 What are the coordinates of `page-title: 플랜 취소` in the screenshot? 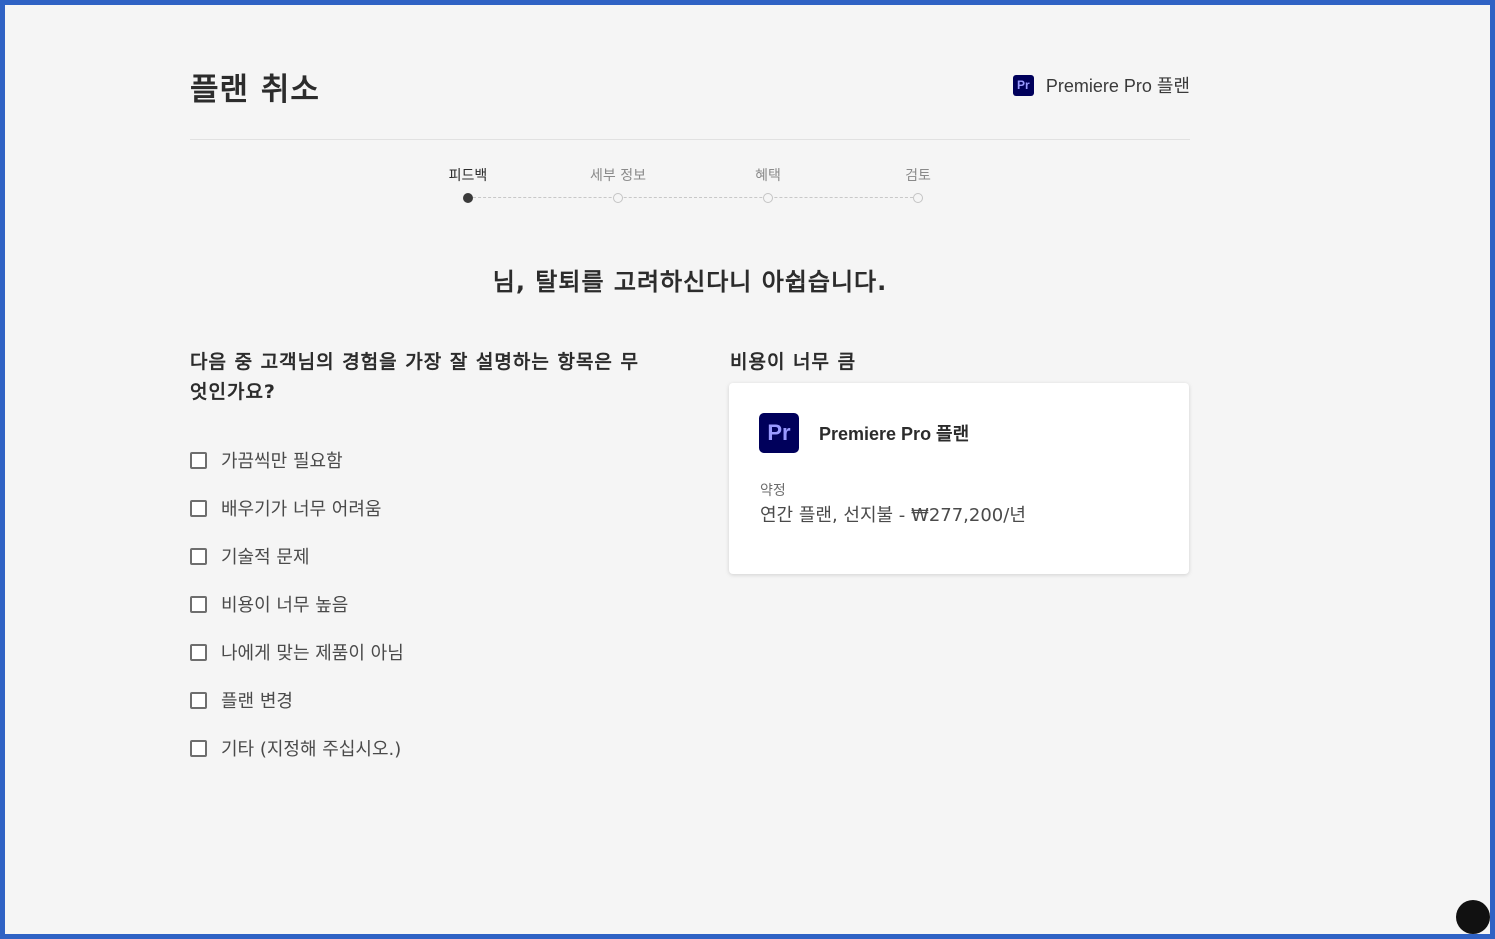 It's located at (255, 90).